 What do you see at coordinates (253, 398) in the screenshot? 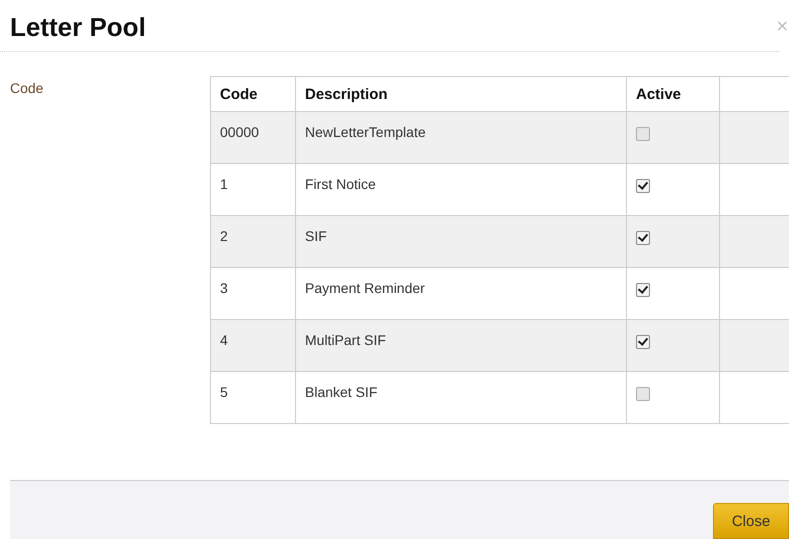
I see `table-cell: 5` at bounding box center [253, 398].